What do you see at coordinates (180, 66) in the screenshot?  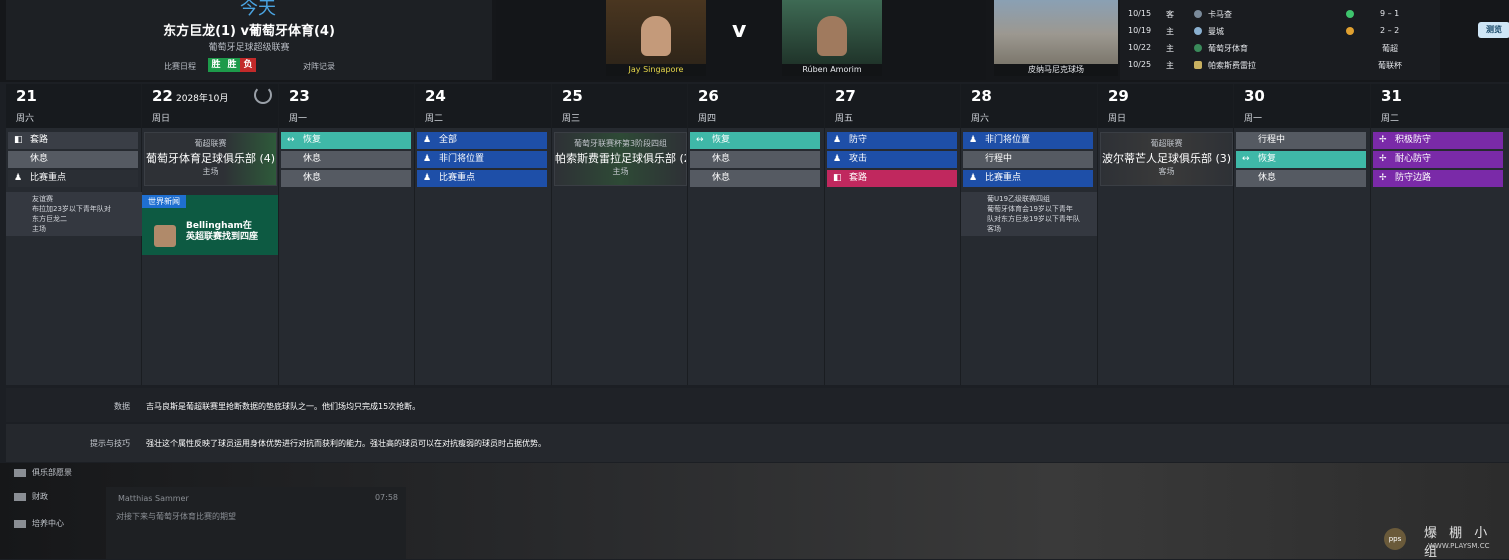 I see `schedule-link: 比赛日程` at bounding box center [180, 66].